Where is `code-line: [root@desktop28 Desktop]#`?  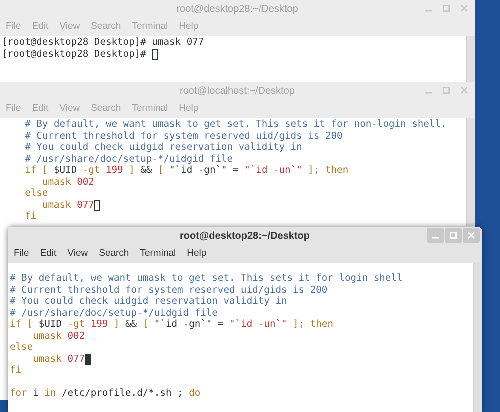 code-line: [root@desktop28 Desktop]# is located at coordinates (80, 54).